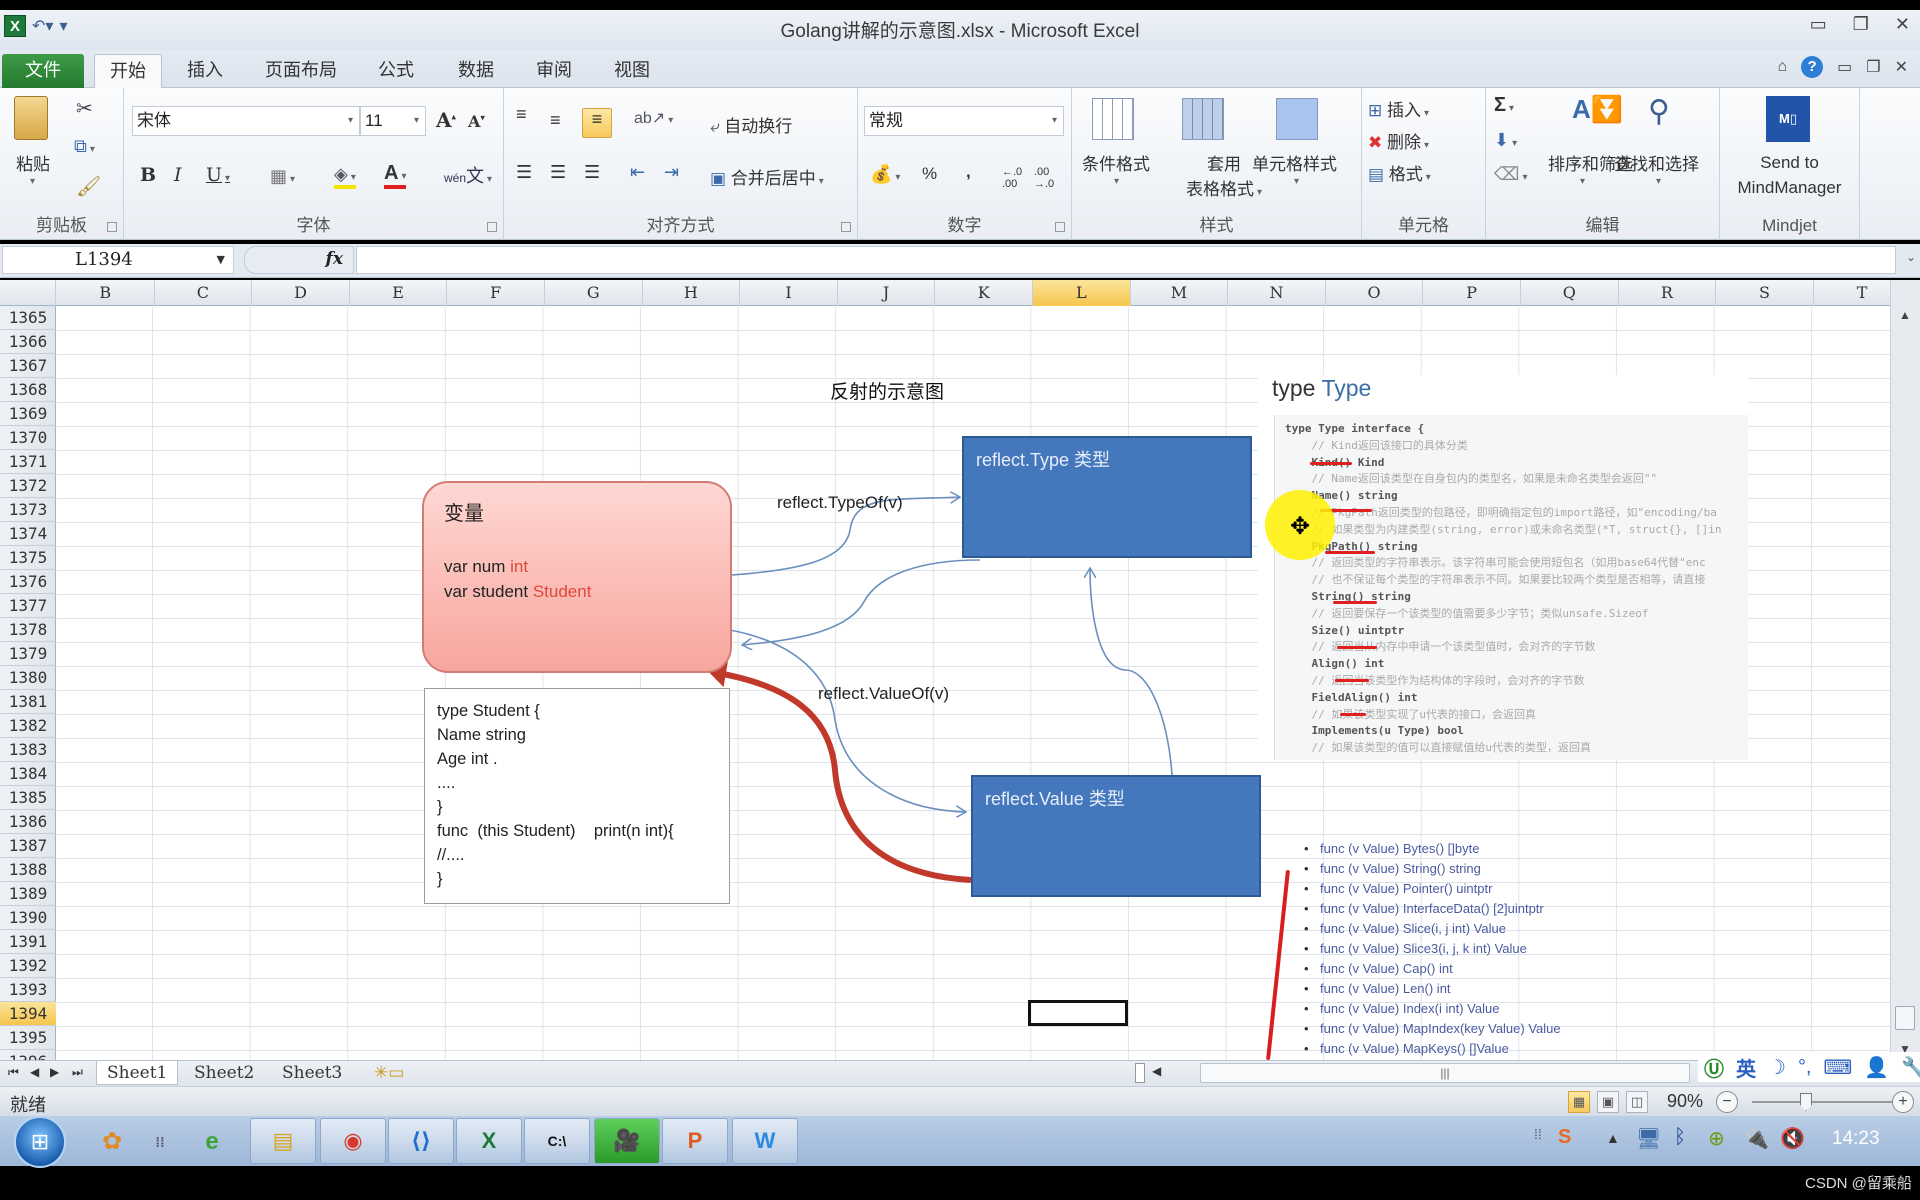 Image resolution: width=1920 pixels, height=1200 pixels. Describe the element at coordinates (345, 176) in the screenshot. I see `fill-color-button: ◈ ▾` at that location.